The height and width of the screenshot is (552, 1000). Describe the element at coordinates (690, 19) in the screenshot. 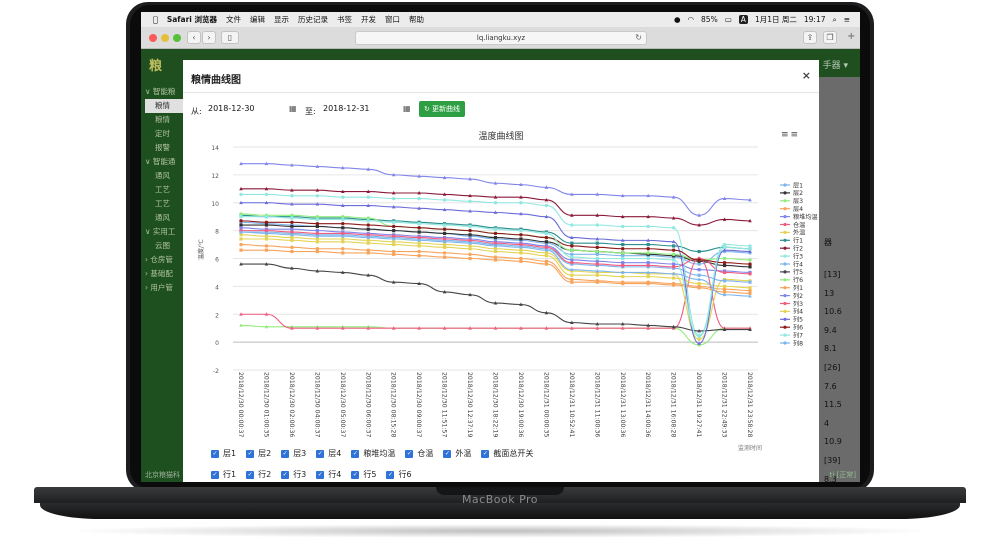

I see `wifi-icon: ◠` at that location.